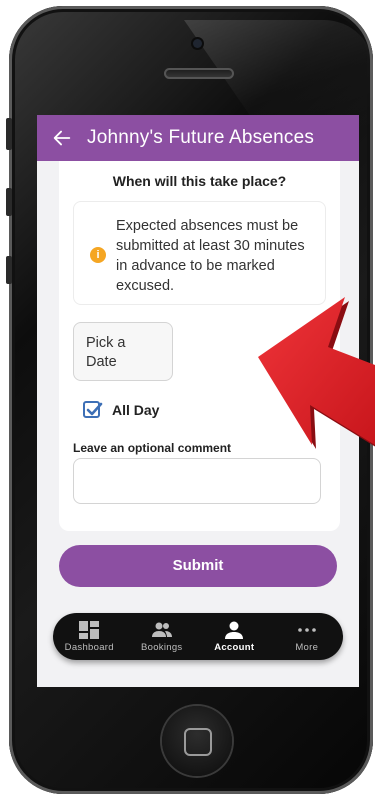  Describe the element at coordinates (9, 134) in the screenshot. I see `phone-side-button` at that location.